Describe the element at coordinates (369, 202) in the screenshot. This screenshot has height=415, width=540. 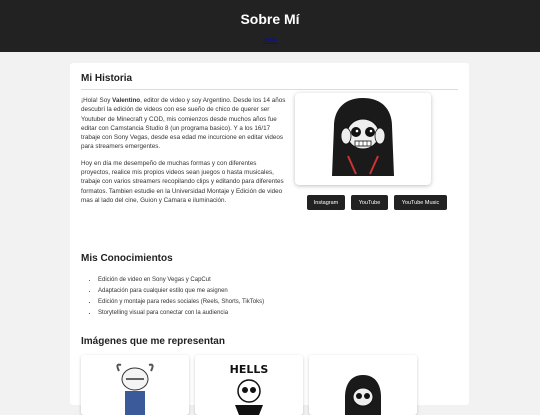
I see `youtube-button: YouTube` at that location.